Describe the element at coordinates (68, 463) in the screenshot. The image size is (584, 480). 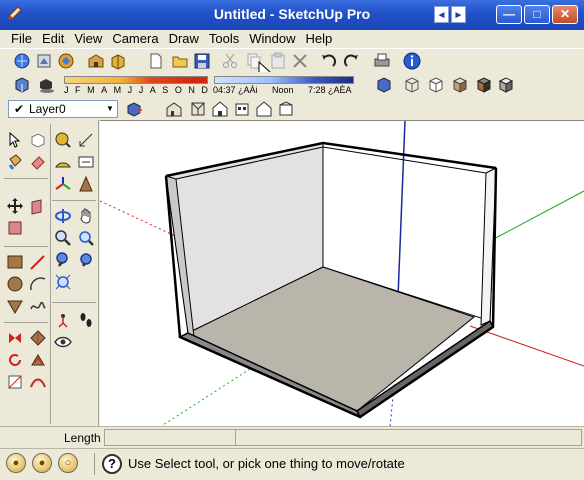
I see `signature-icon: ○` at that location.